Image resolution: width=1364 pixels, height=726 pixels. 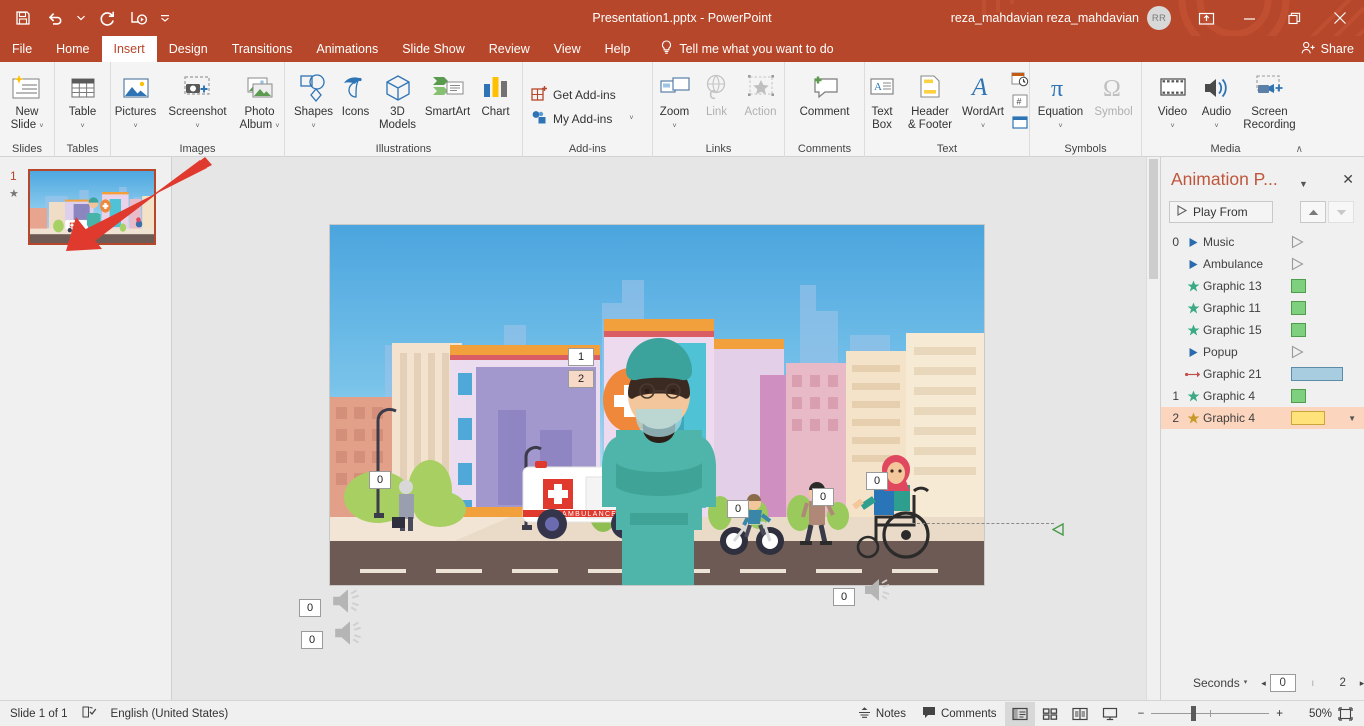 I want to click on animation-item-graphic-11: Graphic 11, so click(x=1262, y=308).